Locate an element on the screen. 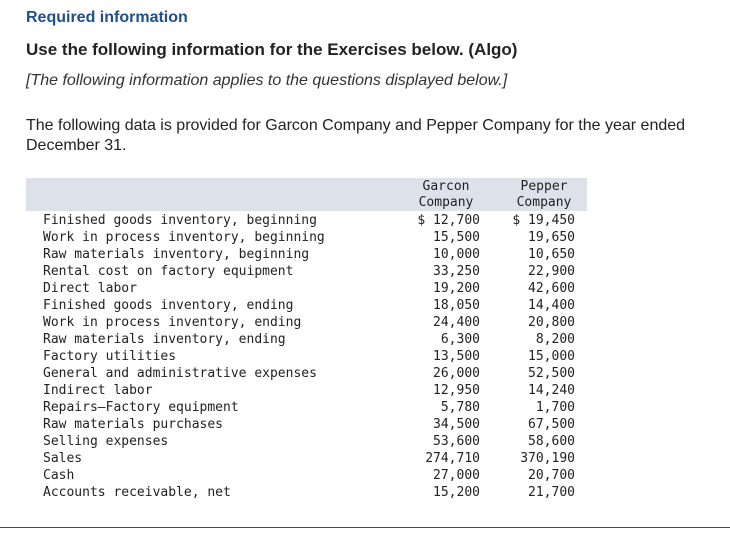  pepper-value: 52,500 is located at coordinates (551, 373).